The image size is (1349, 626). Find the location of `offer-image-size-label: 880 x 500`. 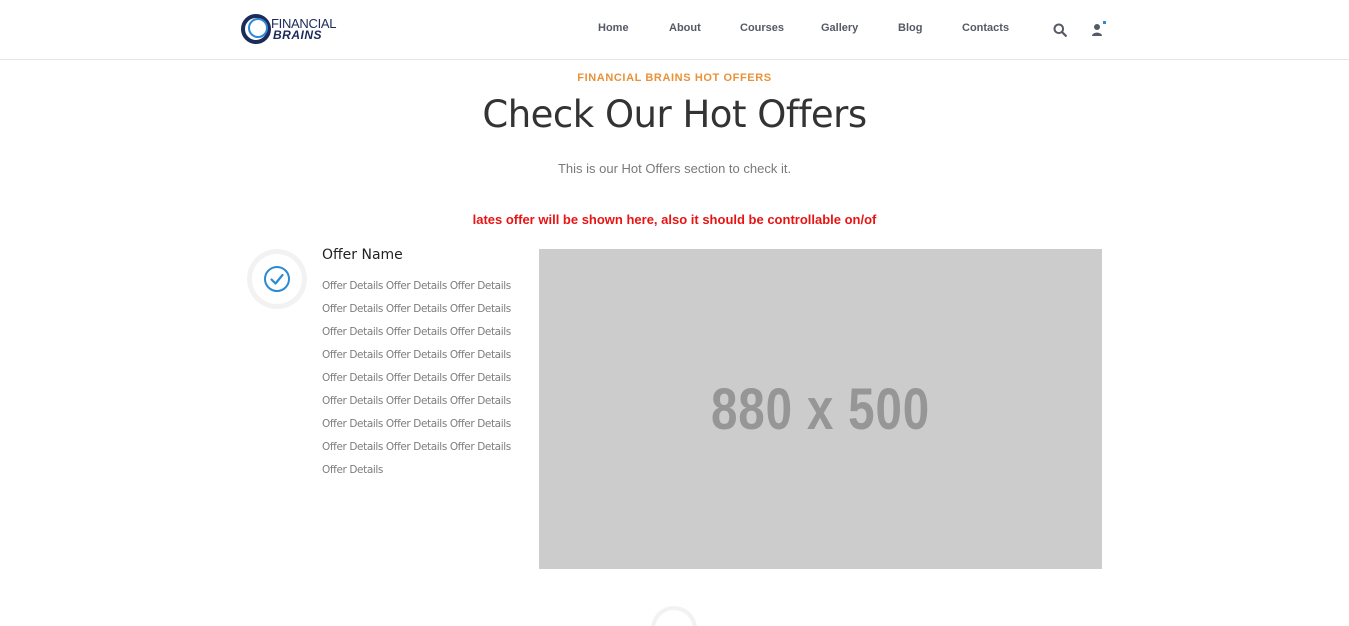

offer-image-size-label: 880 x 500 is located at coordinates (820, 409).